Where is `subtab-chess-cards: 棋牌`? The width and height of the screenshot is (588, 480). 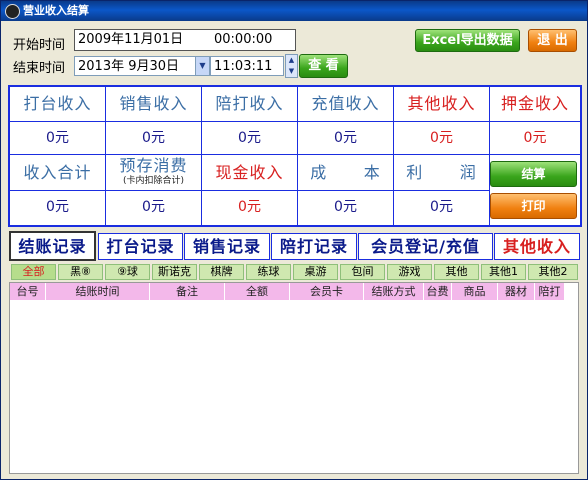
subtab-chess-cards: 棋牌 is located at coordinates (221, 272).